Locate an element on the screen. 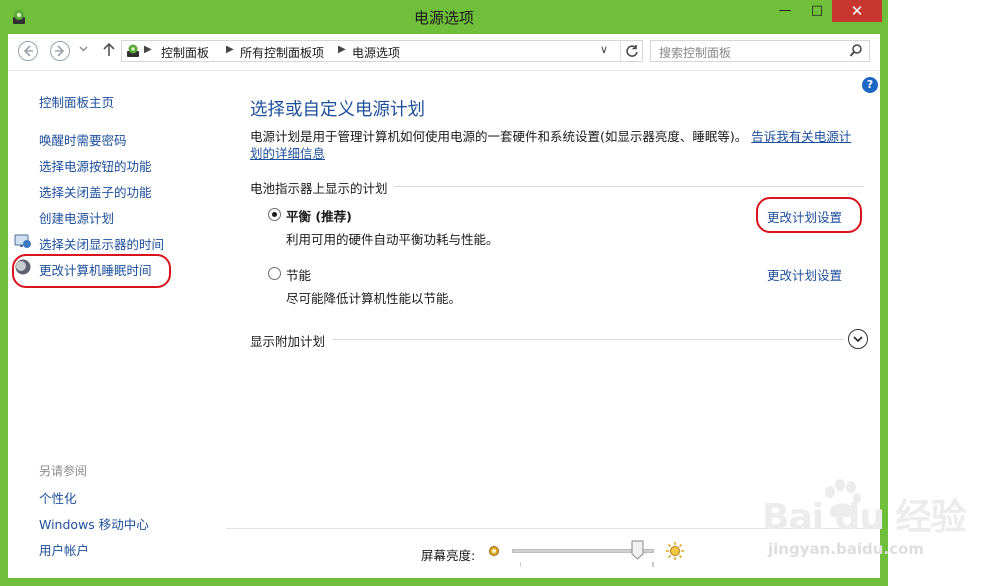 Image resolution: width=1000 pixels, height=586 pixels. plan-radio-power-saver is located at coordinates (274, 273).